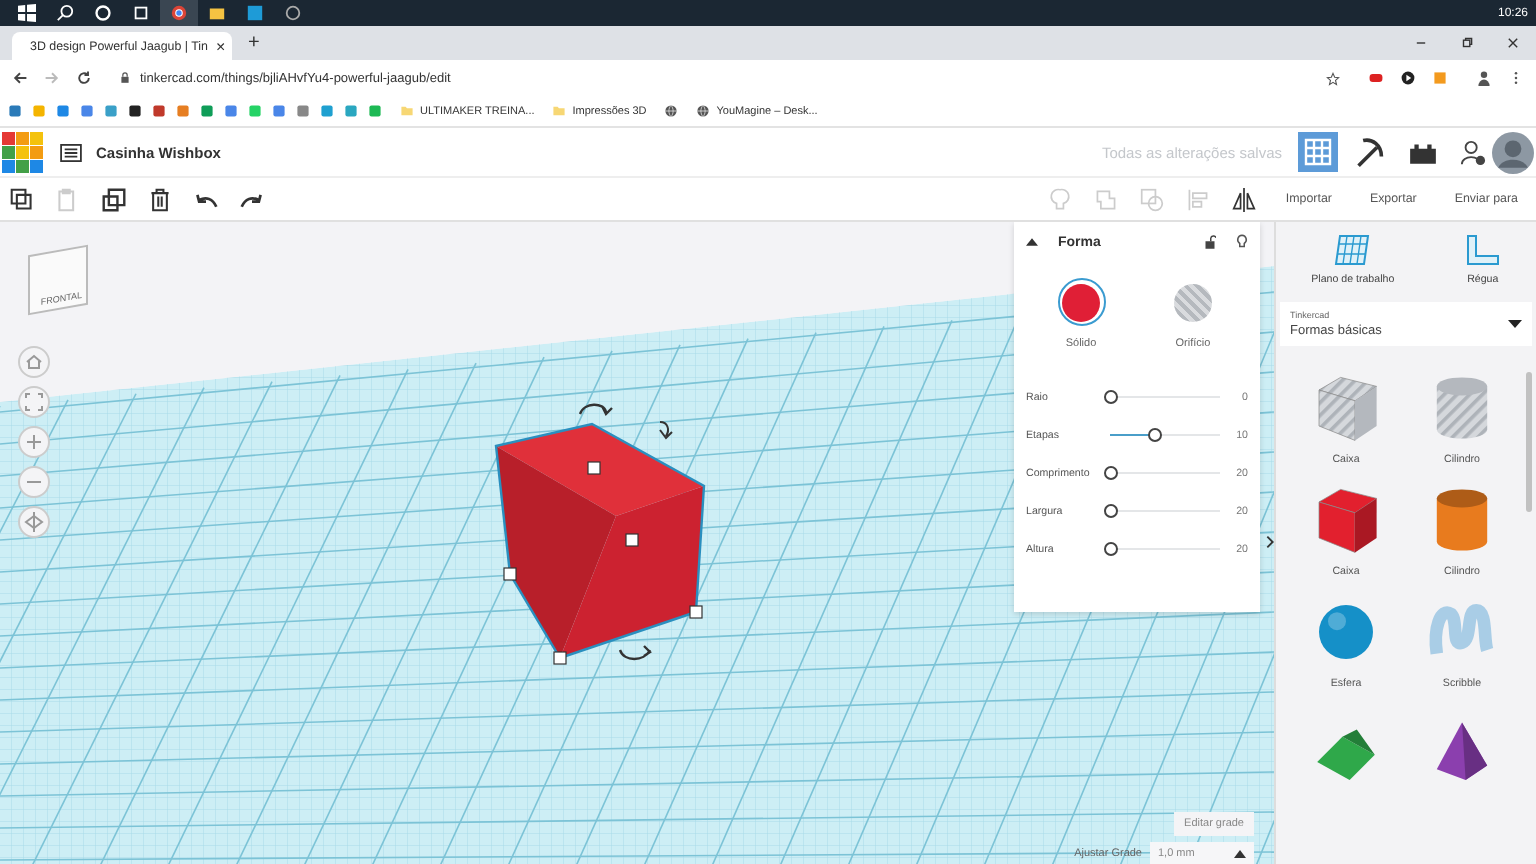  I want to click on bookmark, so click(671, 111).